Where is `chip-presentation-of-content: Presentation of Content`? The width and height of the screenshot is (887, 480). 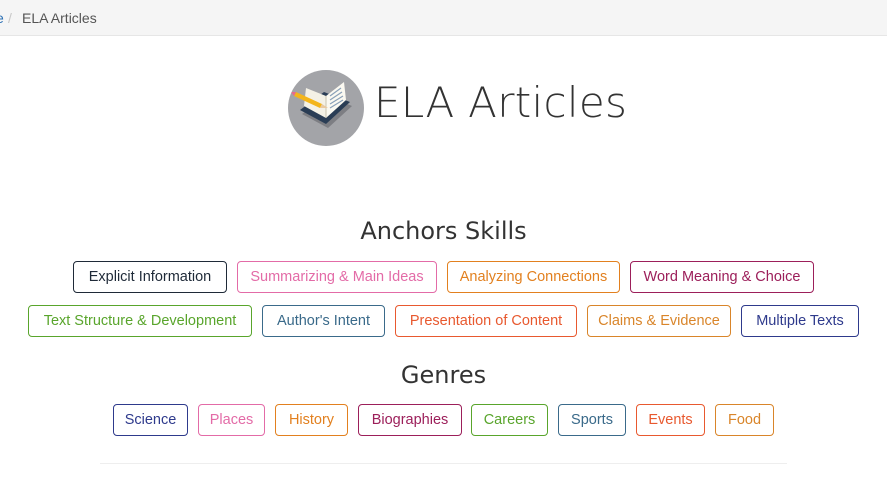
chip-presentation-of-content: Presentation of Content is located at coordinates (486, 321).